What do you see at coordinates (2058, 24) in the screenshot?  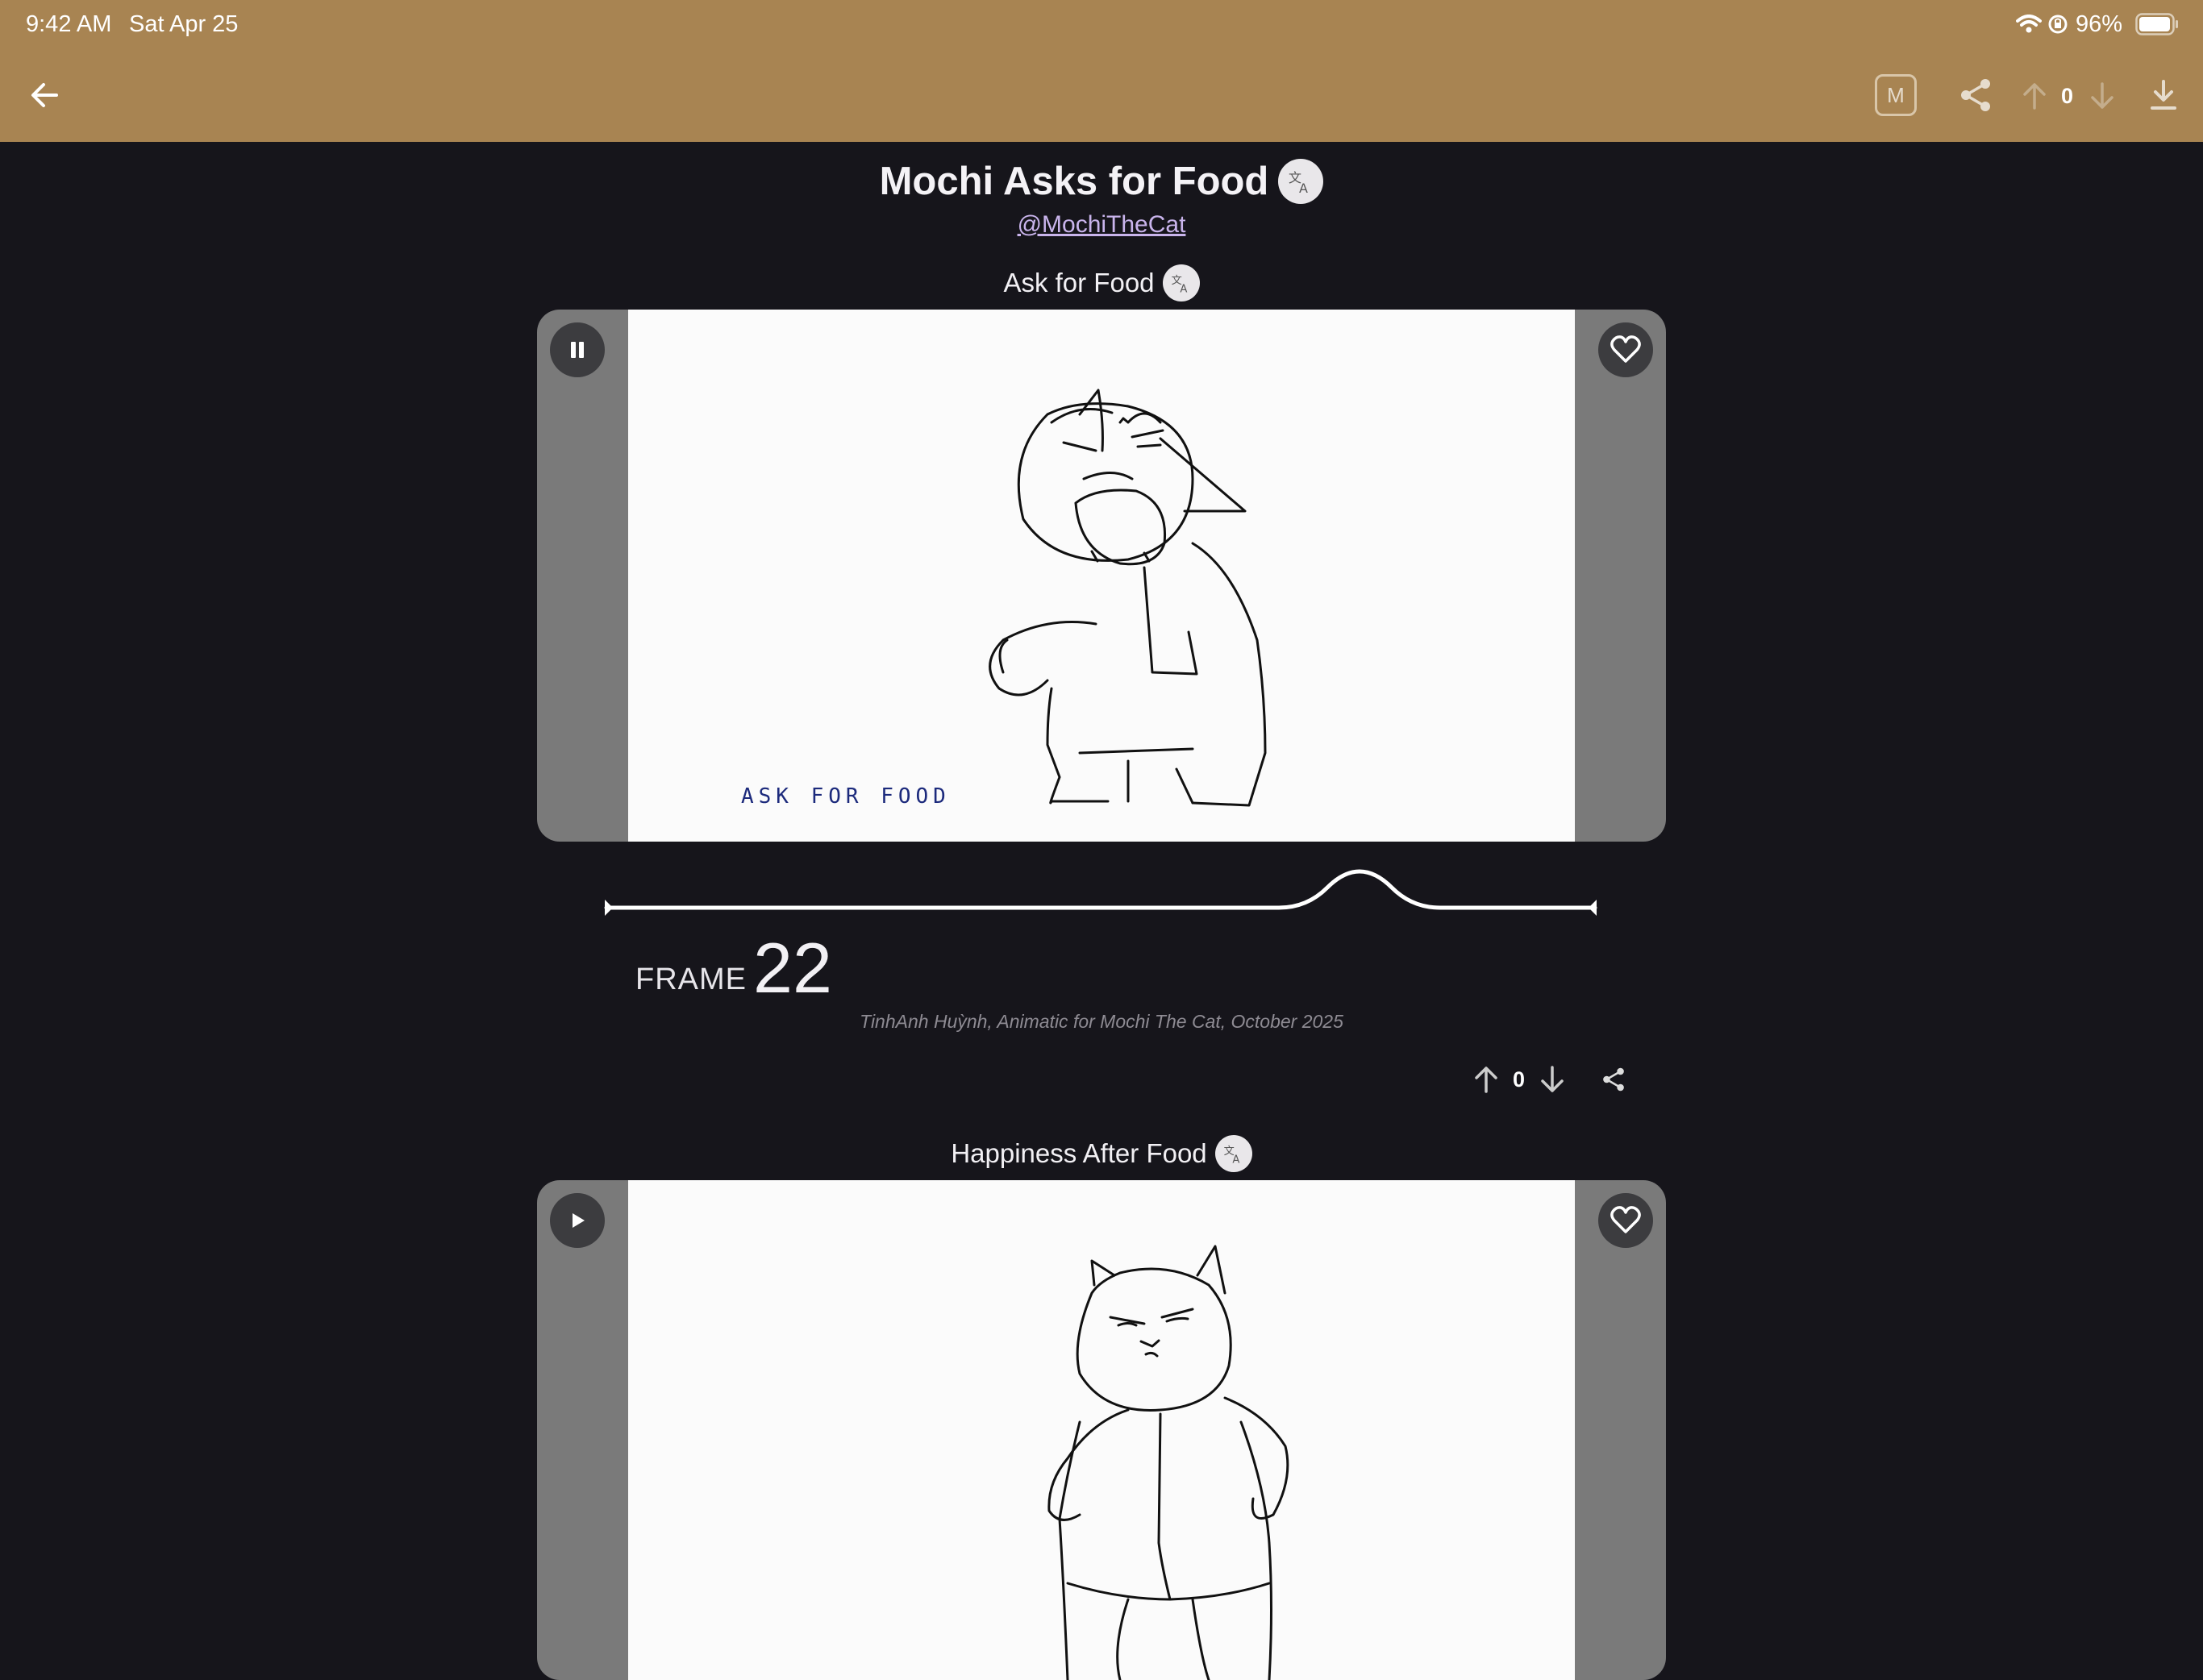 I see `orientation-lock-icon` at bounding box center [2058, 24].